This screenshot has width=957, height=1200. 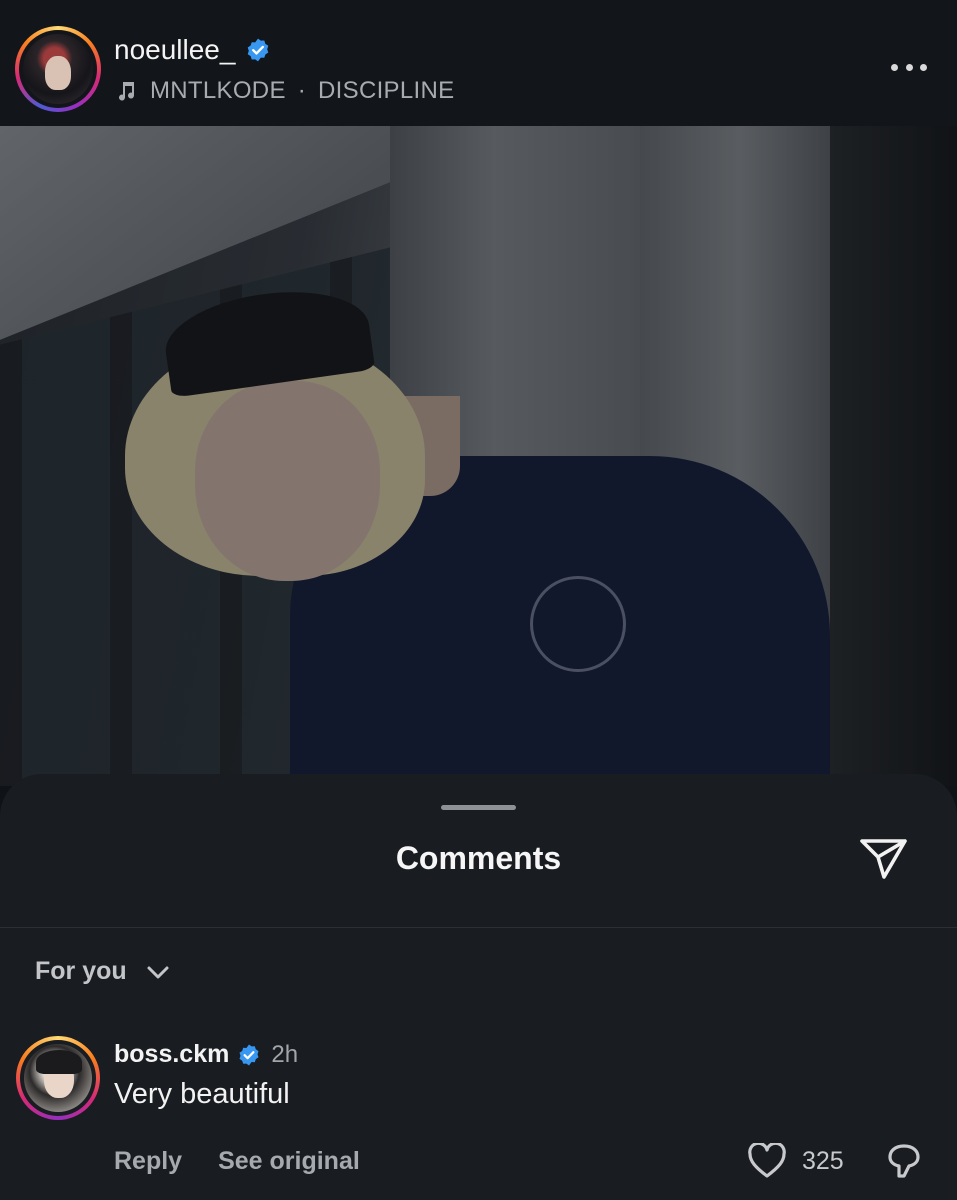 What do you see at coordinates (909, 67) in the screenshot?
I see `more-options-icon` at bounding box center [909, 67].